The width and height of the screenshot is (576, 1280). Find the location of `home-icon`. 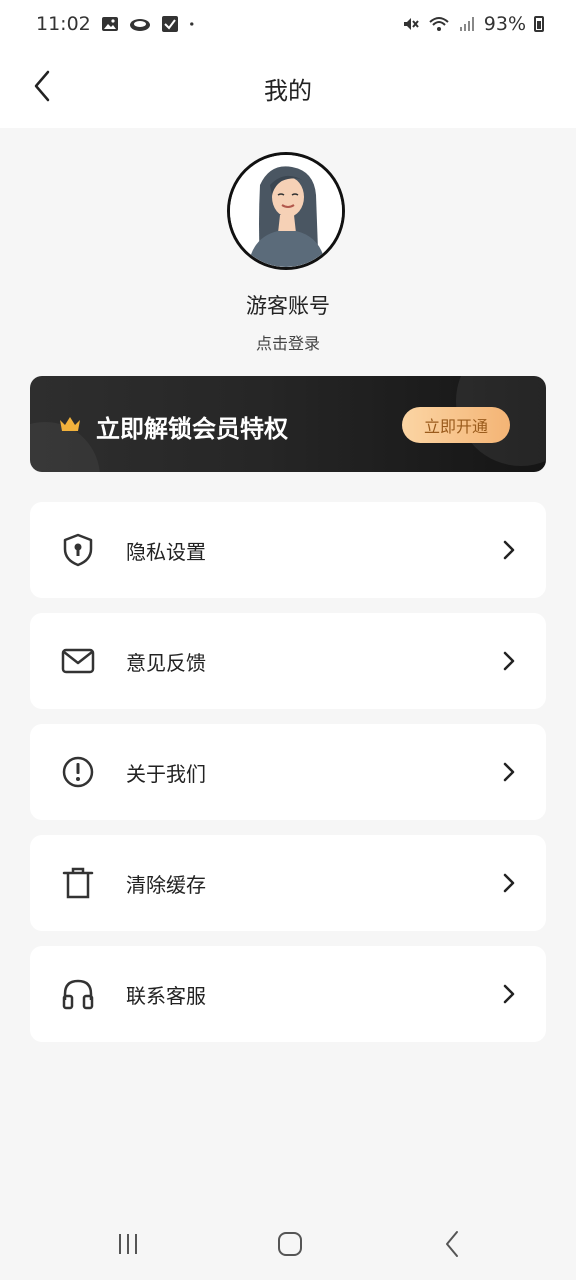

home-icon is located at coordinates (290, 1244).